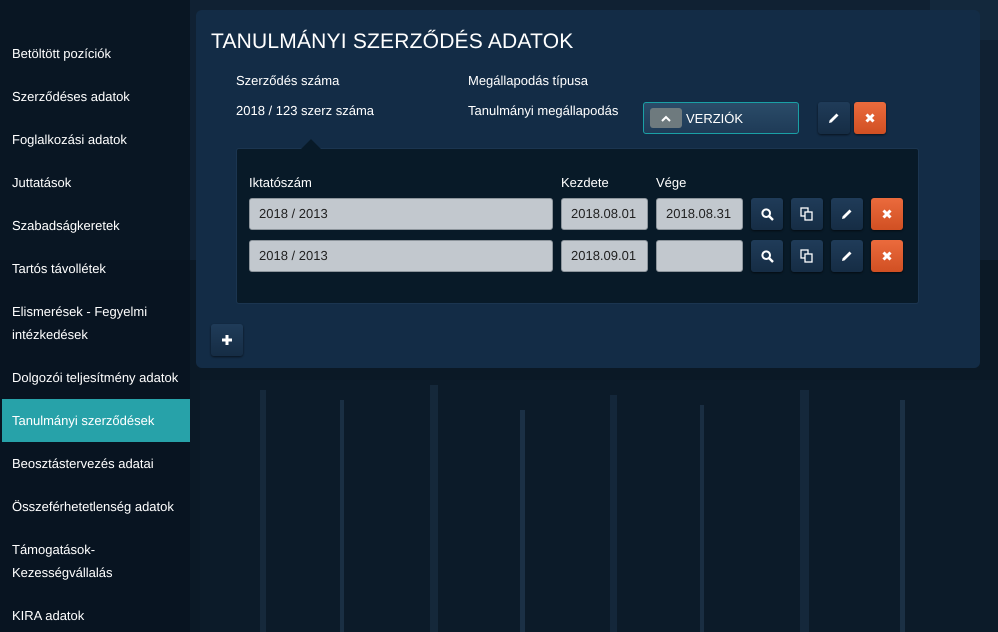 This screenshot has height=632, width=998. What do you see at coordinates (96, 323) in the screenshot?
I see `sidebar-item: Elismerések - Fegyelmi intézkedések` at bounding box center [96, 323].